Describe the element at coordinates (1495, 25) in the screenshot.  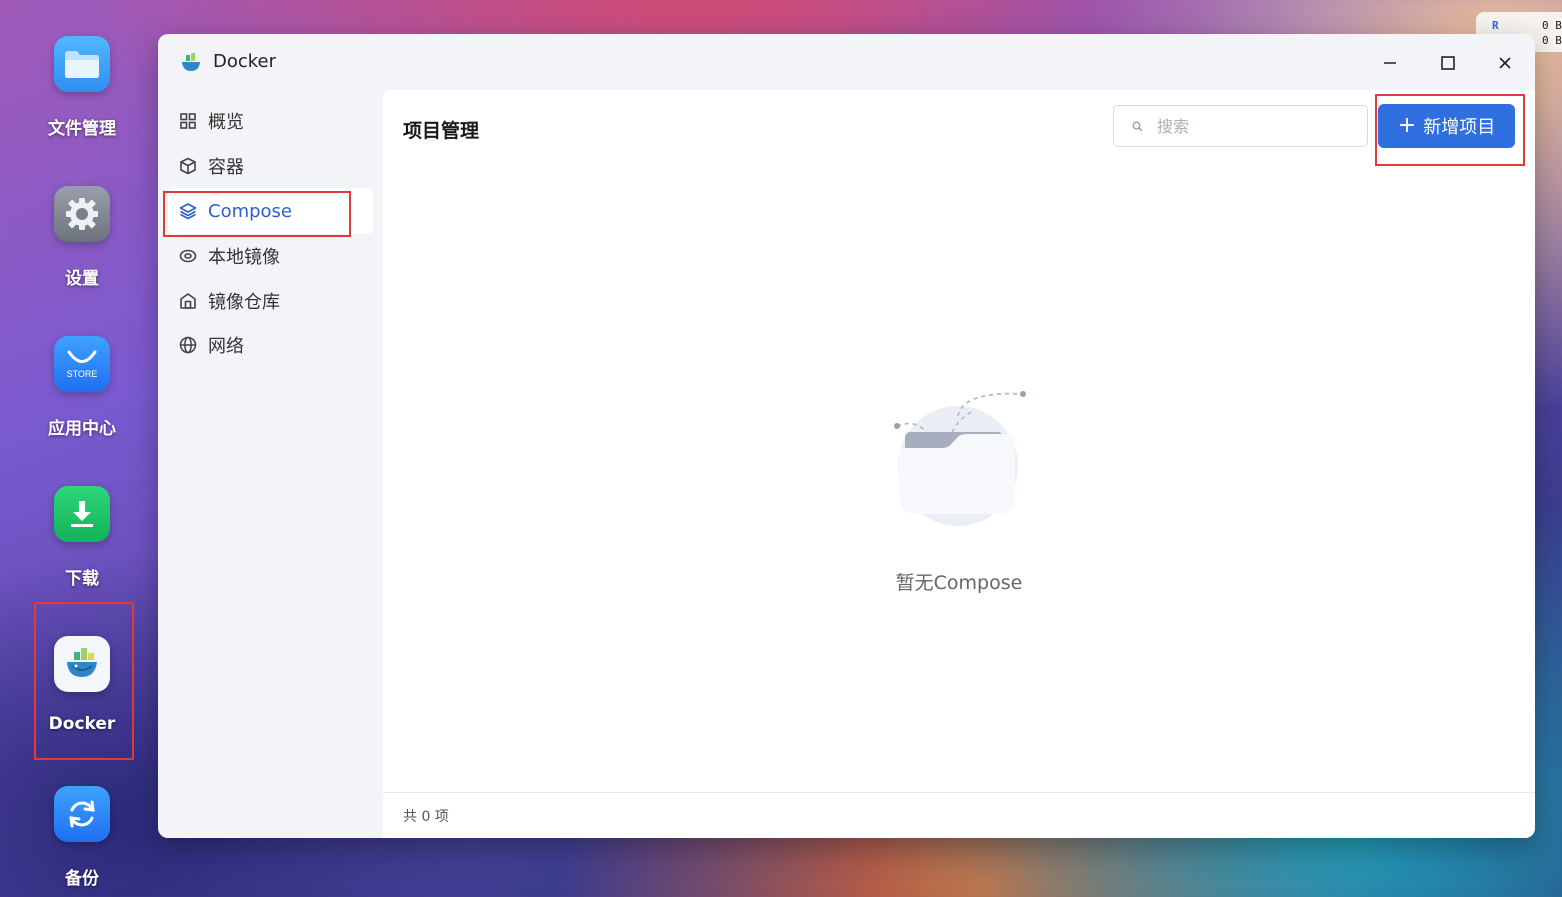
I see `widget-r: R` at that location.